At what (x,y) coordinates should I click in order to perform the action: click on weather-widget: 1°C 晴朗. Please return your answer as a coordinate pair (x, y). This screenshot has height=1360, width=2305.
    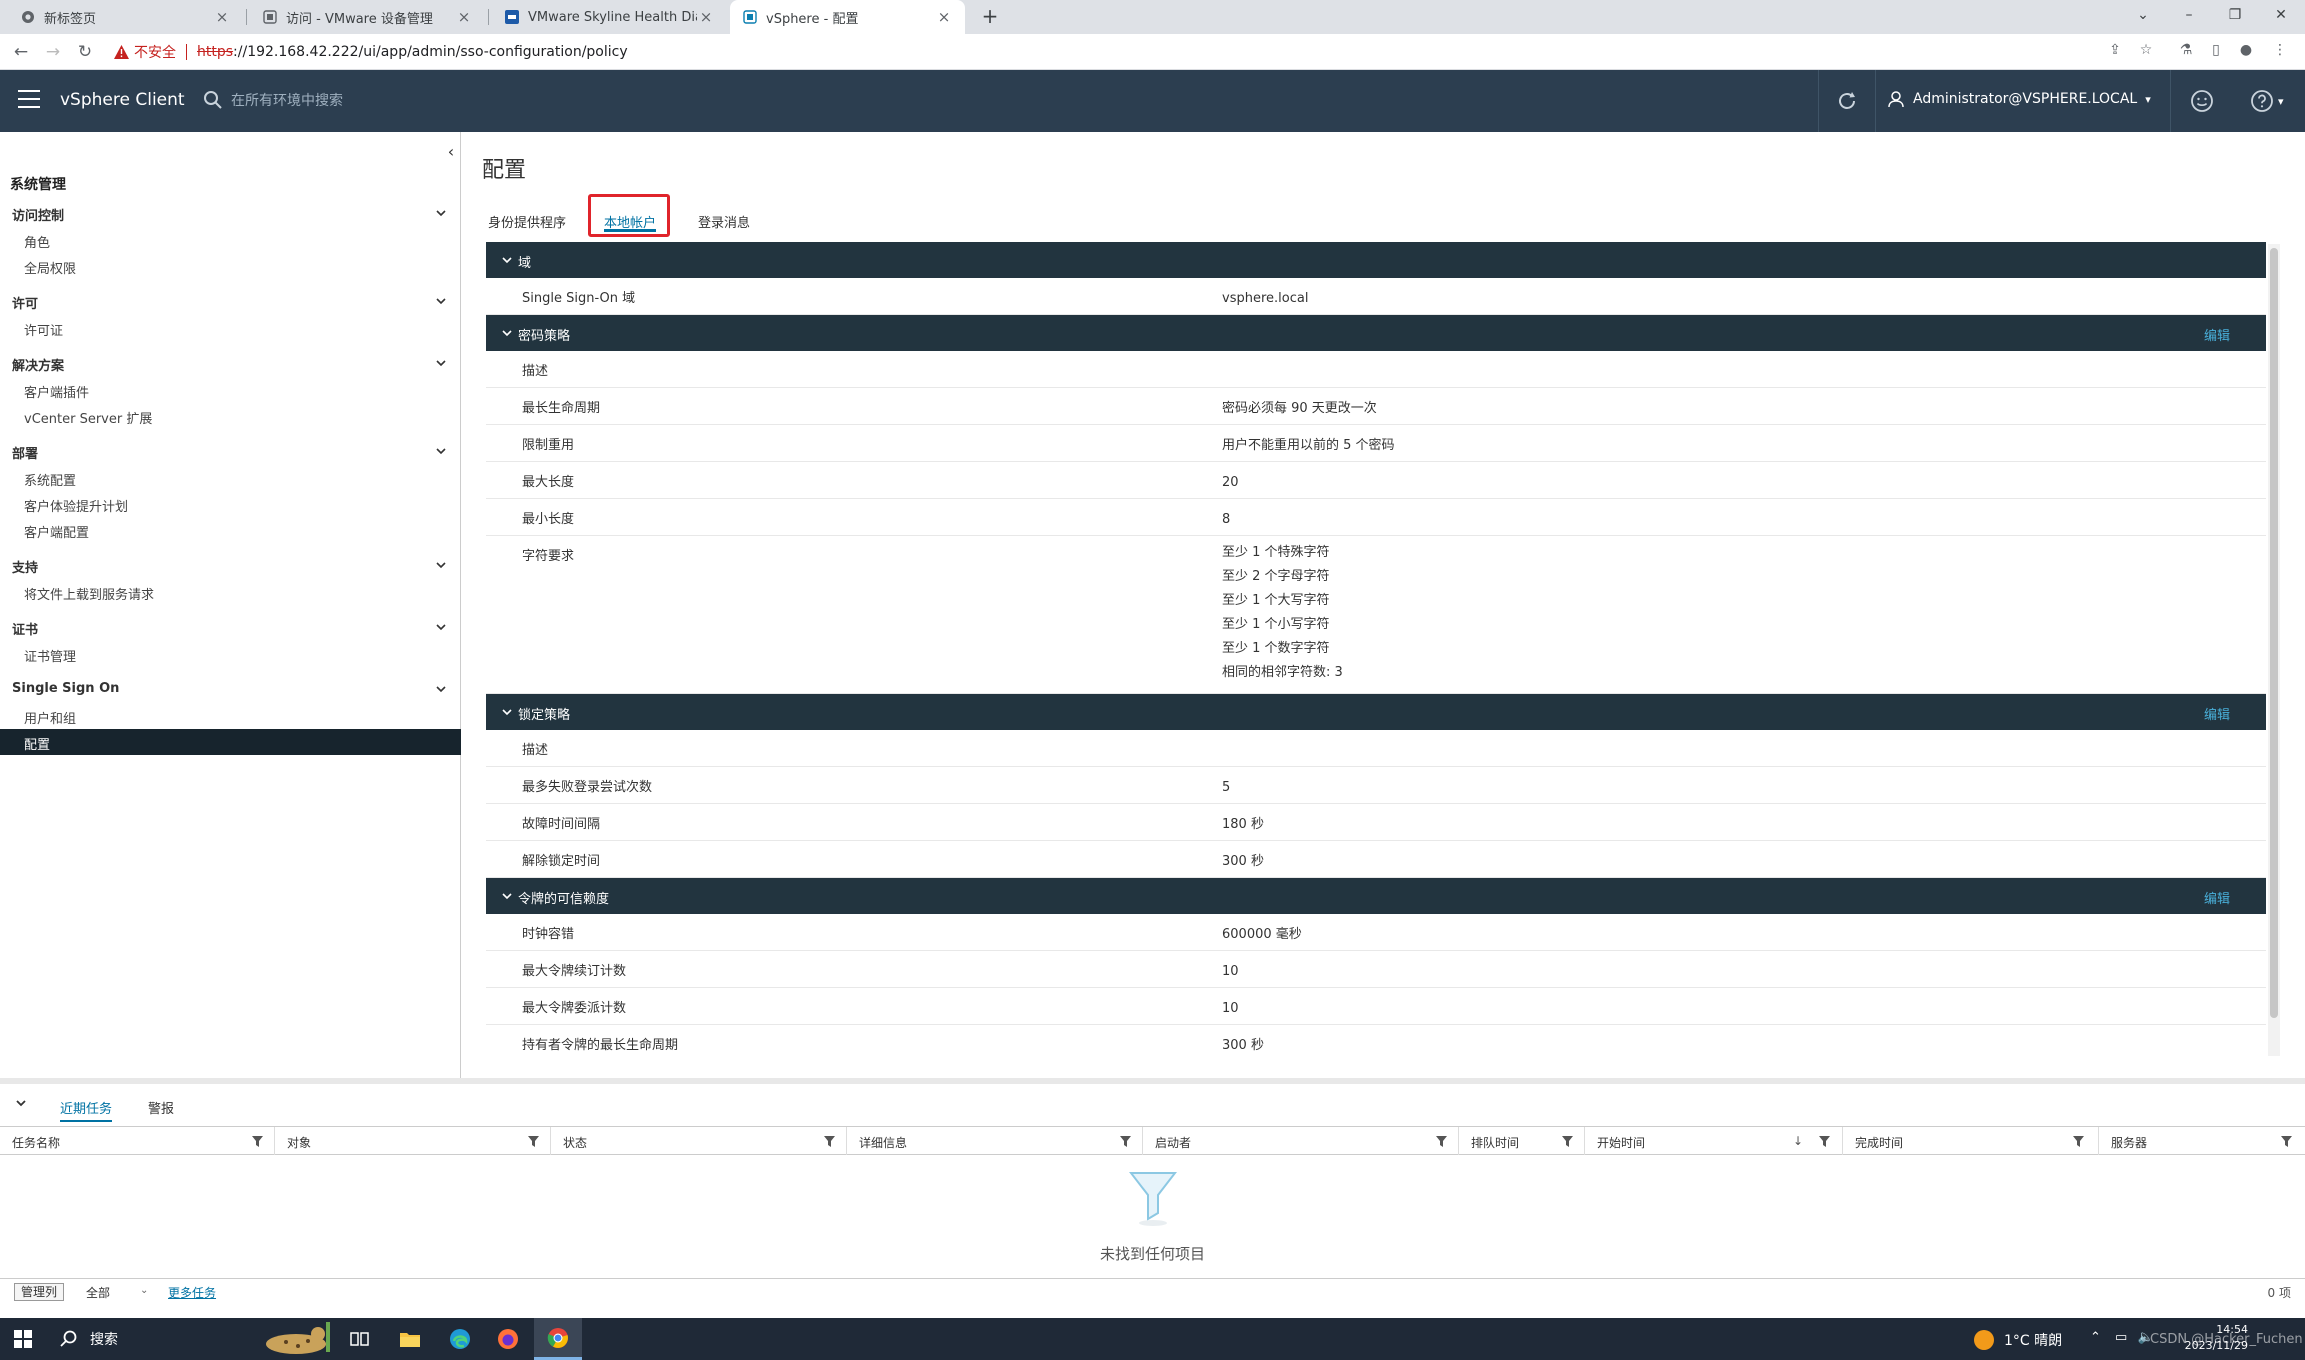
    Looking at the image, I should click on (2018, 1340).